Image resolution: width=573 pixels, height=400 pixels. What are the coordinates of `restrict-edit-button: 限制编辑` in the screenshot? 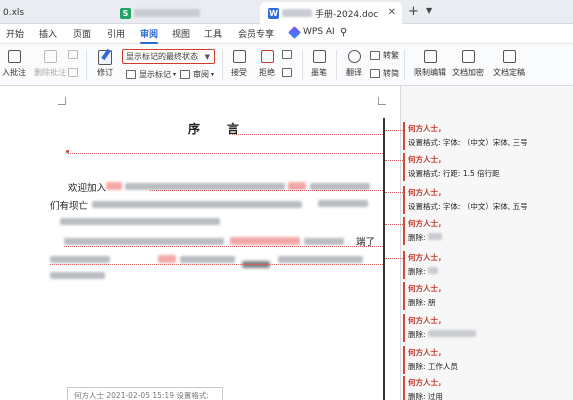 It's located at (430, 64).